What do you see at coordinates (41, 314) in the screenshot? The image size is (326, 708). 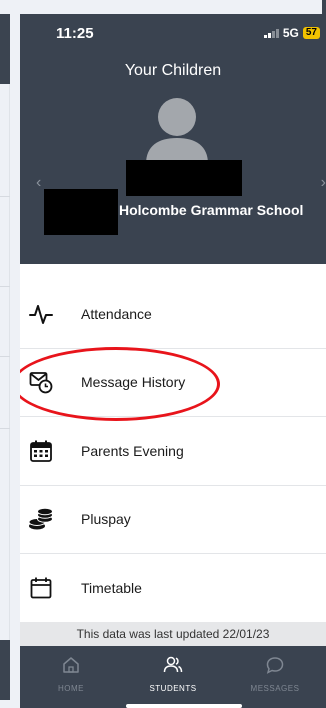 I see `pulse-icon` at bounding box center [41, 314].